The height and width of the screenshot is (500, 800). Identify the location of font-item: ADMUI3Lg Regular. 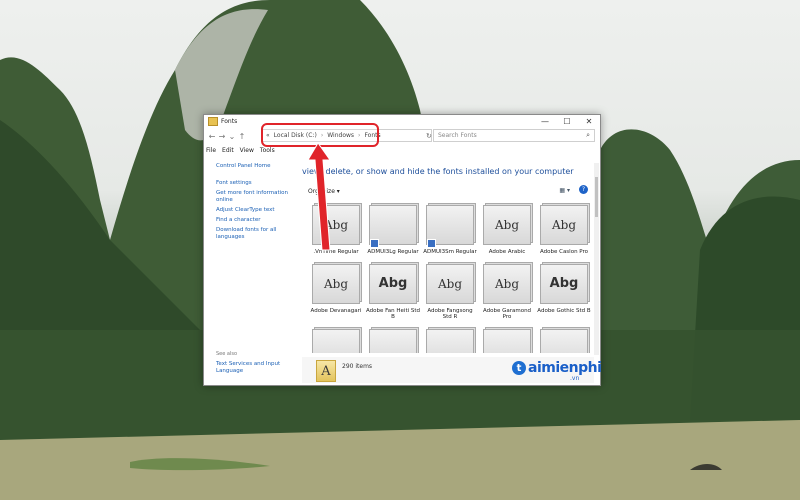
(393, 230).